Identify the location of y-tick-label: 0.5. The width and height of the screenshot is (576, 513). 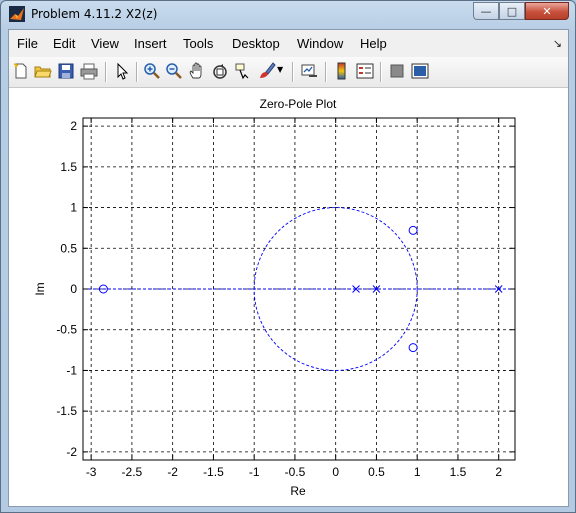
(68, 248).